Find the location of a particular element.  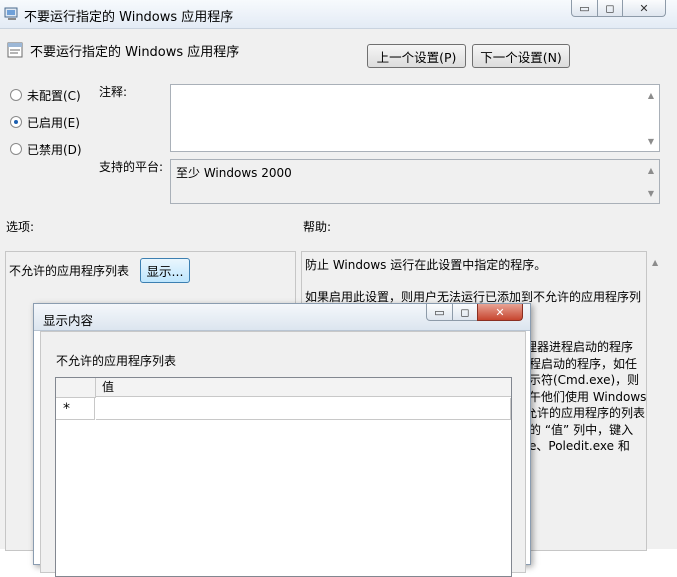

radio-disabled is located at coordinates (16, 149).